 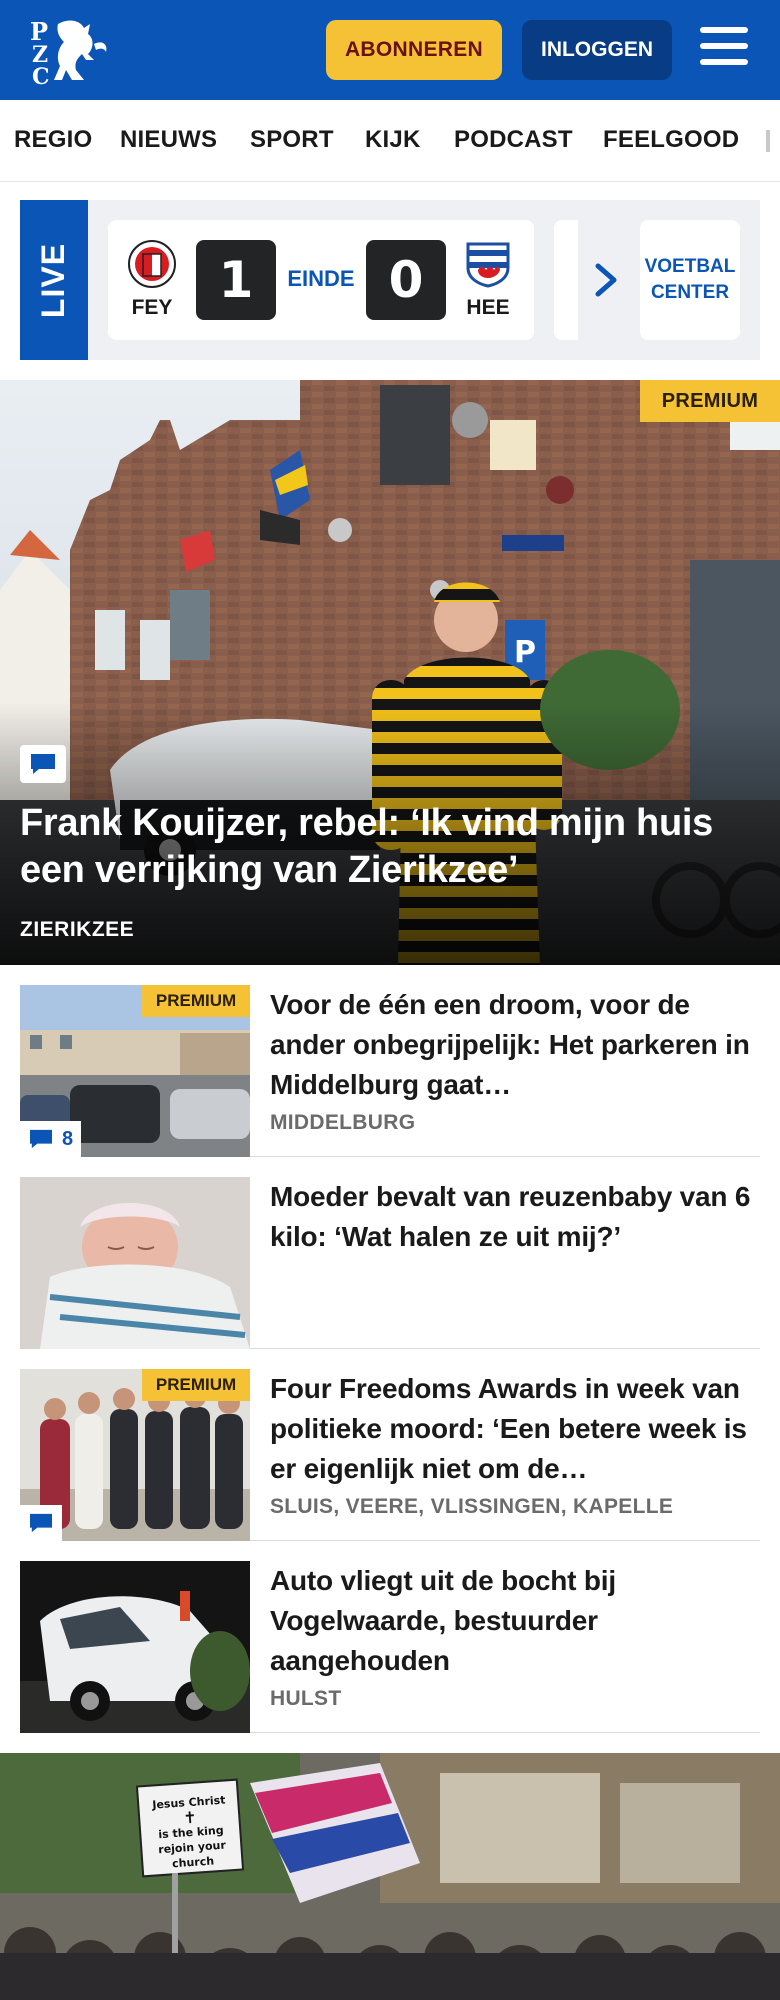 I want to click on nav-item-regio: REGIO, so click(x=53, y=140).